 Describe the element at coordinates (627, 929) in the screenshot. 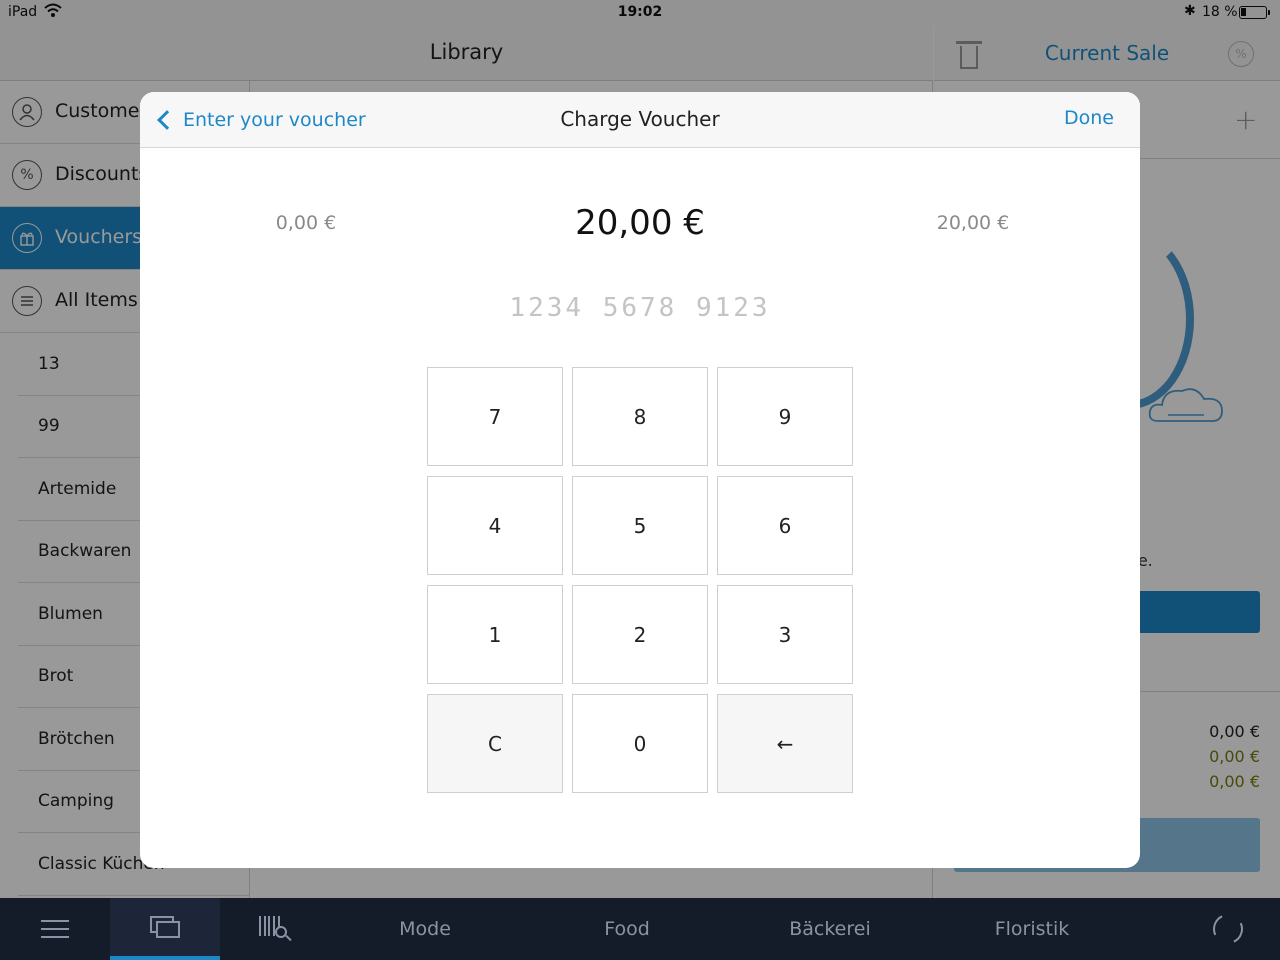

I see `tab-food: Food` at that location.